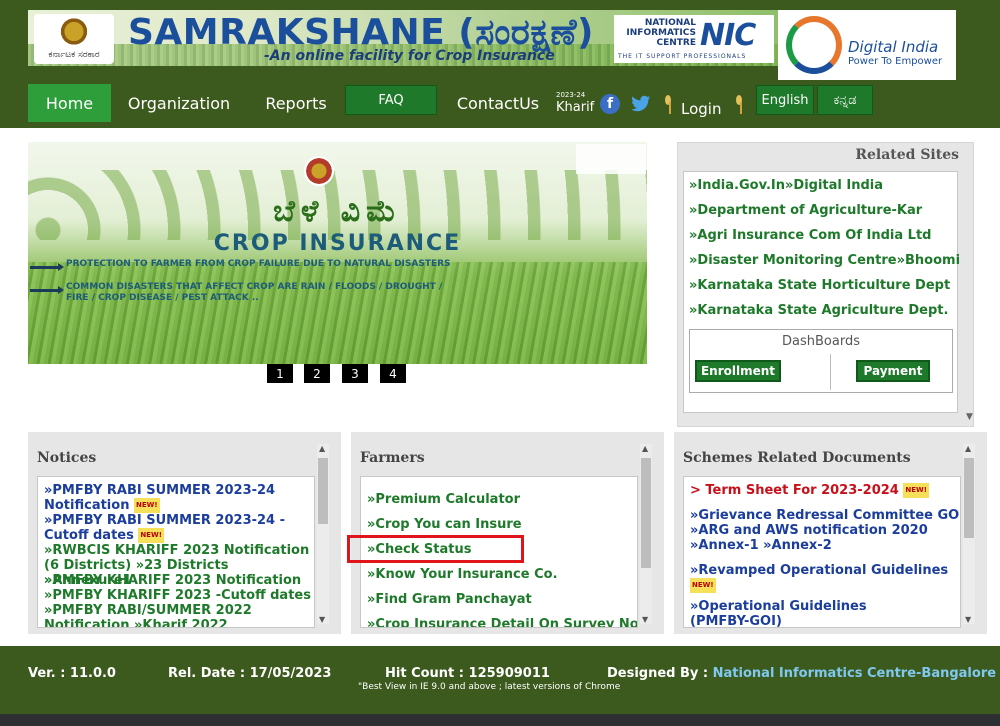 This screenshot has height=726, width=1000. I want to click on revamped-text: »Revamped Operational Guidelines, so click(819, 570).